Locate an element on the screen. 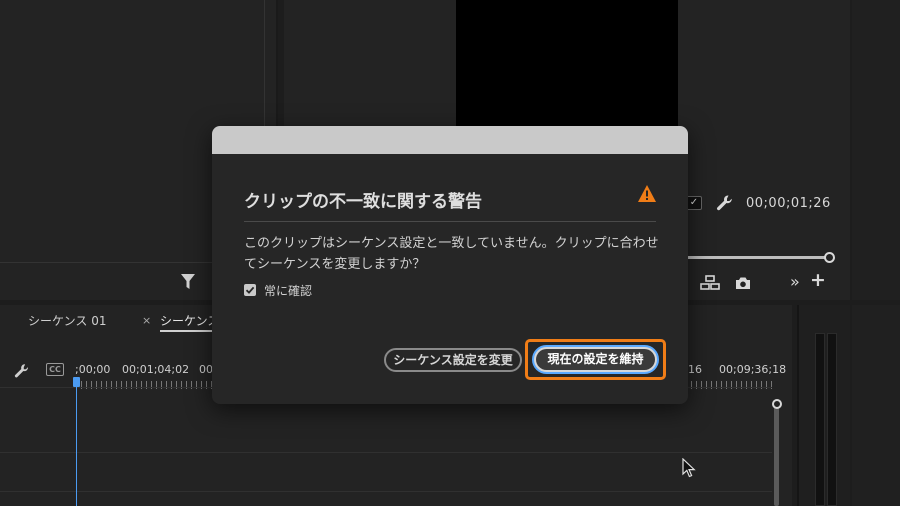  tab-sequence-01: シーケンス 01 is located at coordinates (67, 320).